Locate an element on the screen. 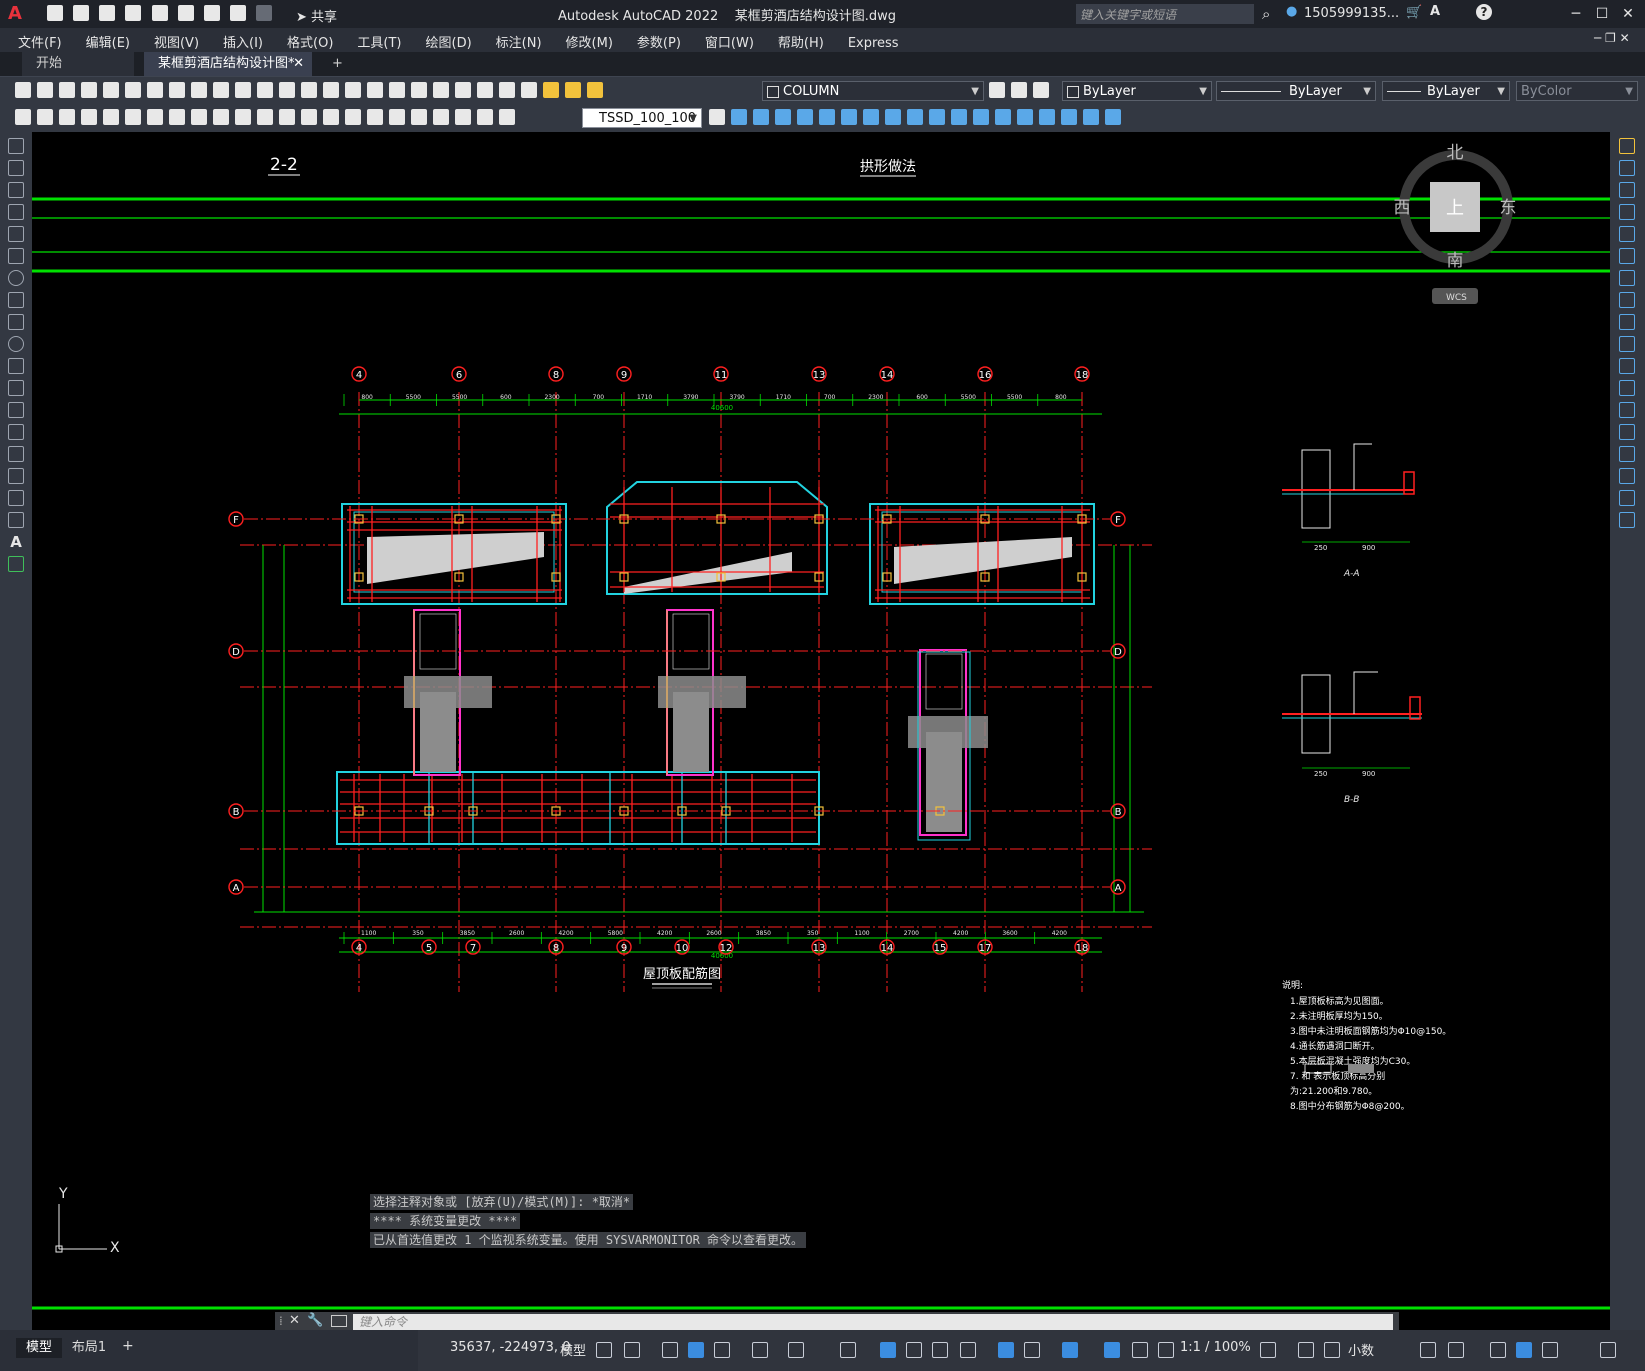 The width and height of the screenshot is (1645, 1371). osnap-tracking-icon is located at coordinates (968, 1350).